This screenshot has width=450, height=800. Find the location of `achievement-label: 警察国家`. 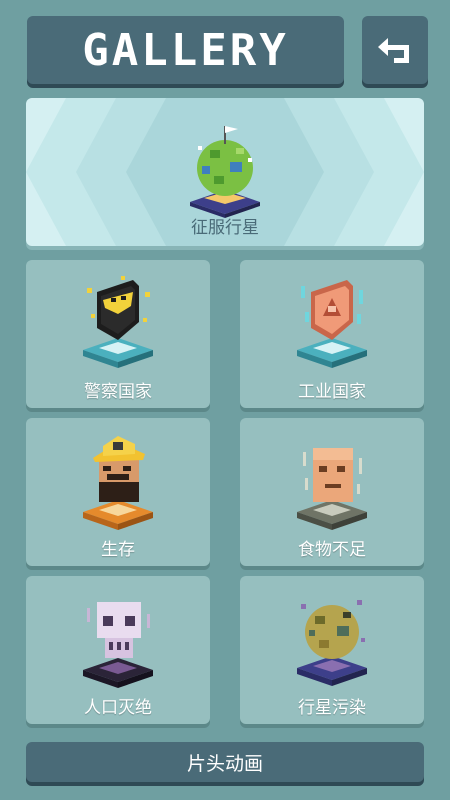

achievement-label: 警察国家 is located at coordinates (118, 392).